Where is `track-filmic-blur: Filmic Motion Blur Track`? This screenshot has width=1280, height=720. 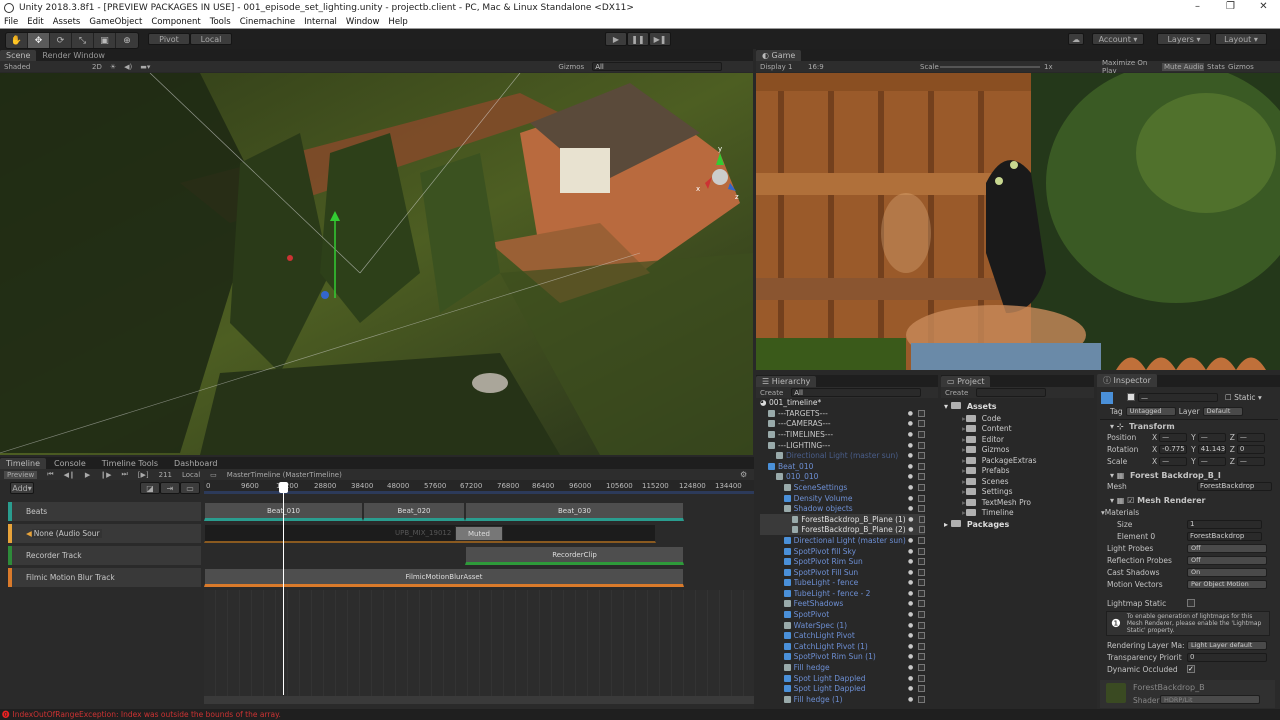 track-filmic-blur: Filmic Motion Blur Track is located at coordinates (104, 577).